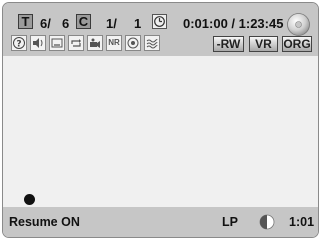 The image size is (323, 242). What do you see at coordinates (152, 43) in the screenshot?
I see `picture-adjust-icon` at bounding box center [152, 43].